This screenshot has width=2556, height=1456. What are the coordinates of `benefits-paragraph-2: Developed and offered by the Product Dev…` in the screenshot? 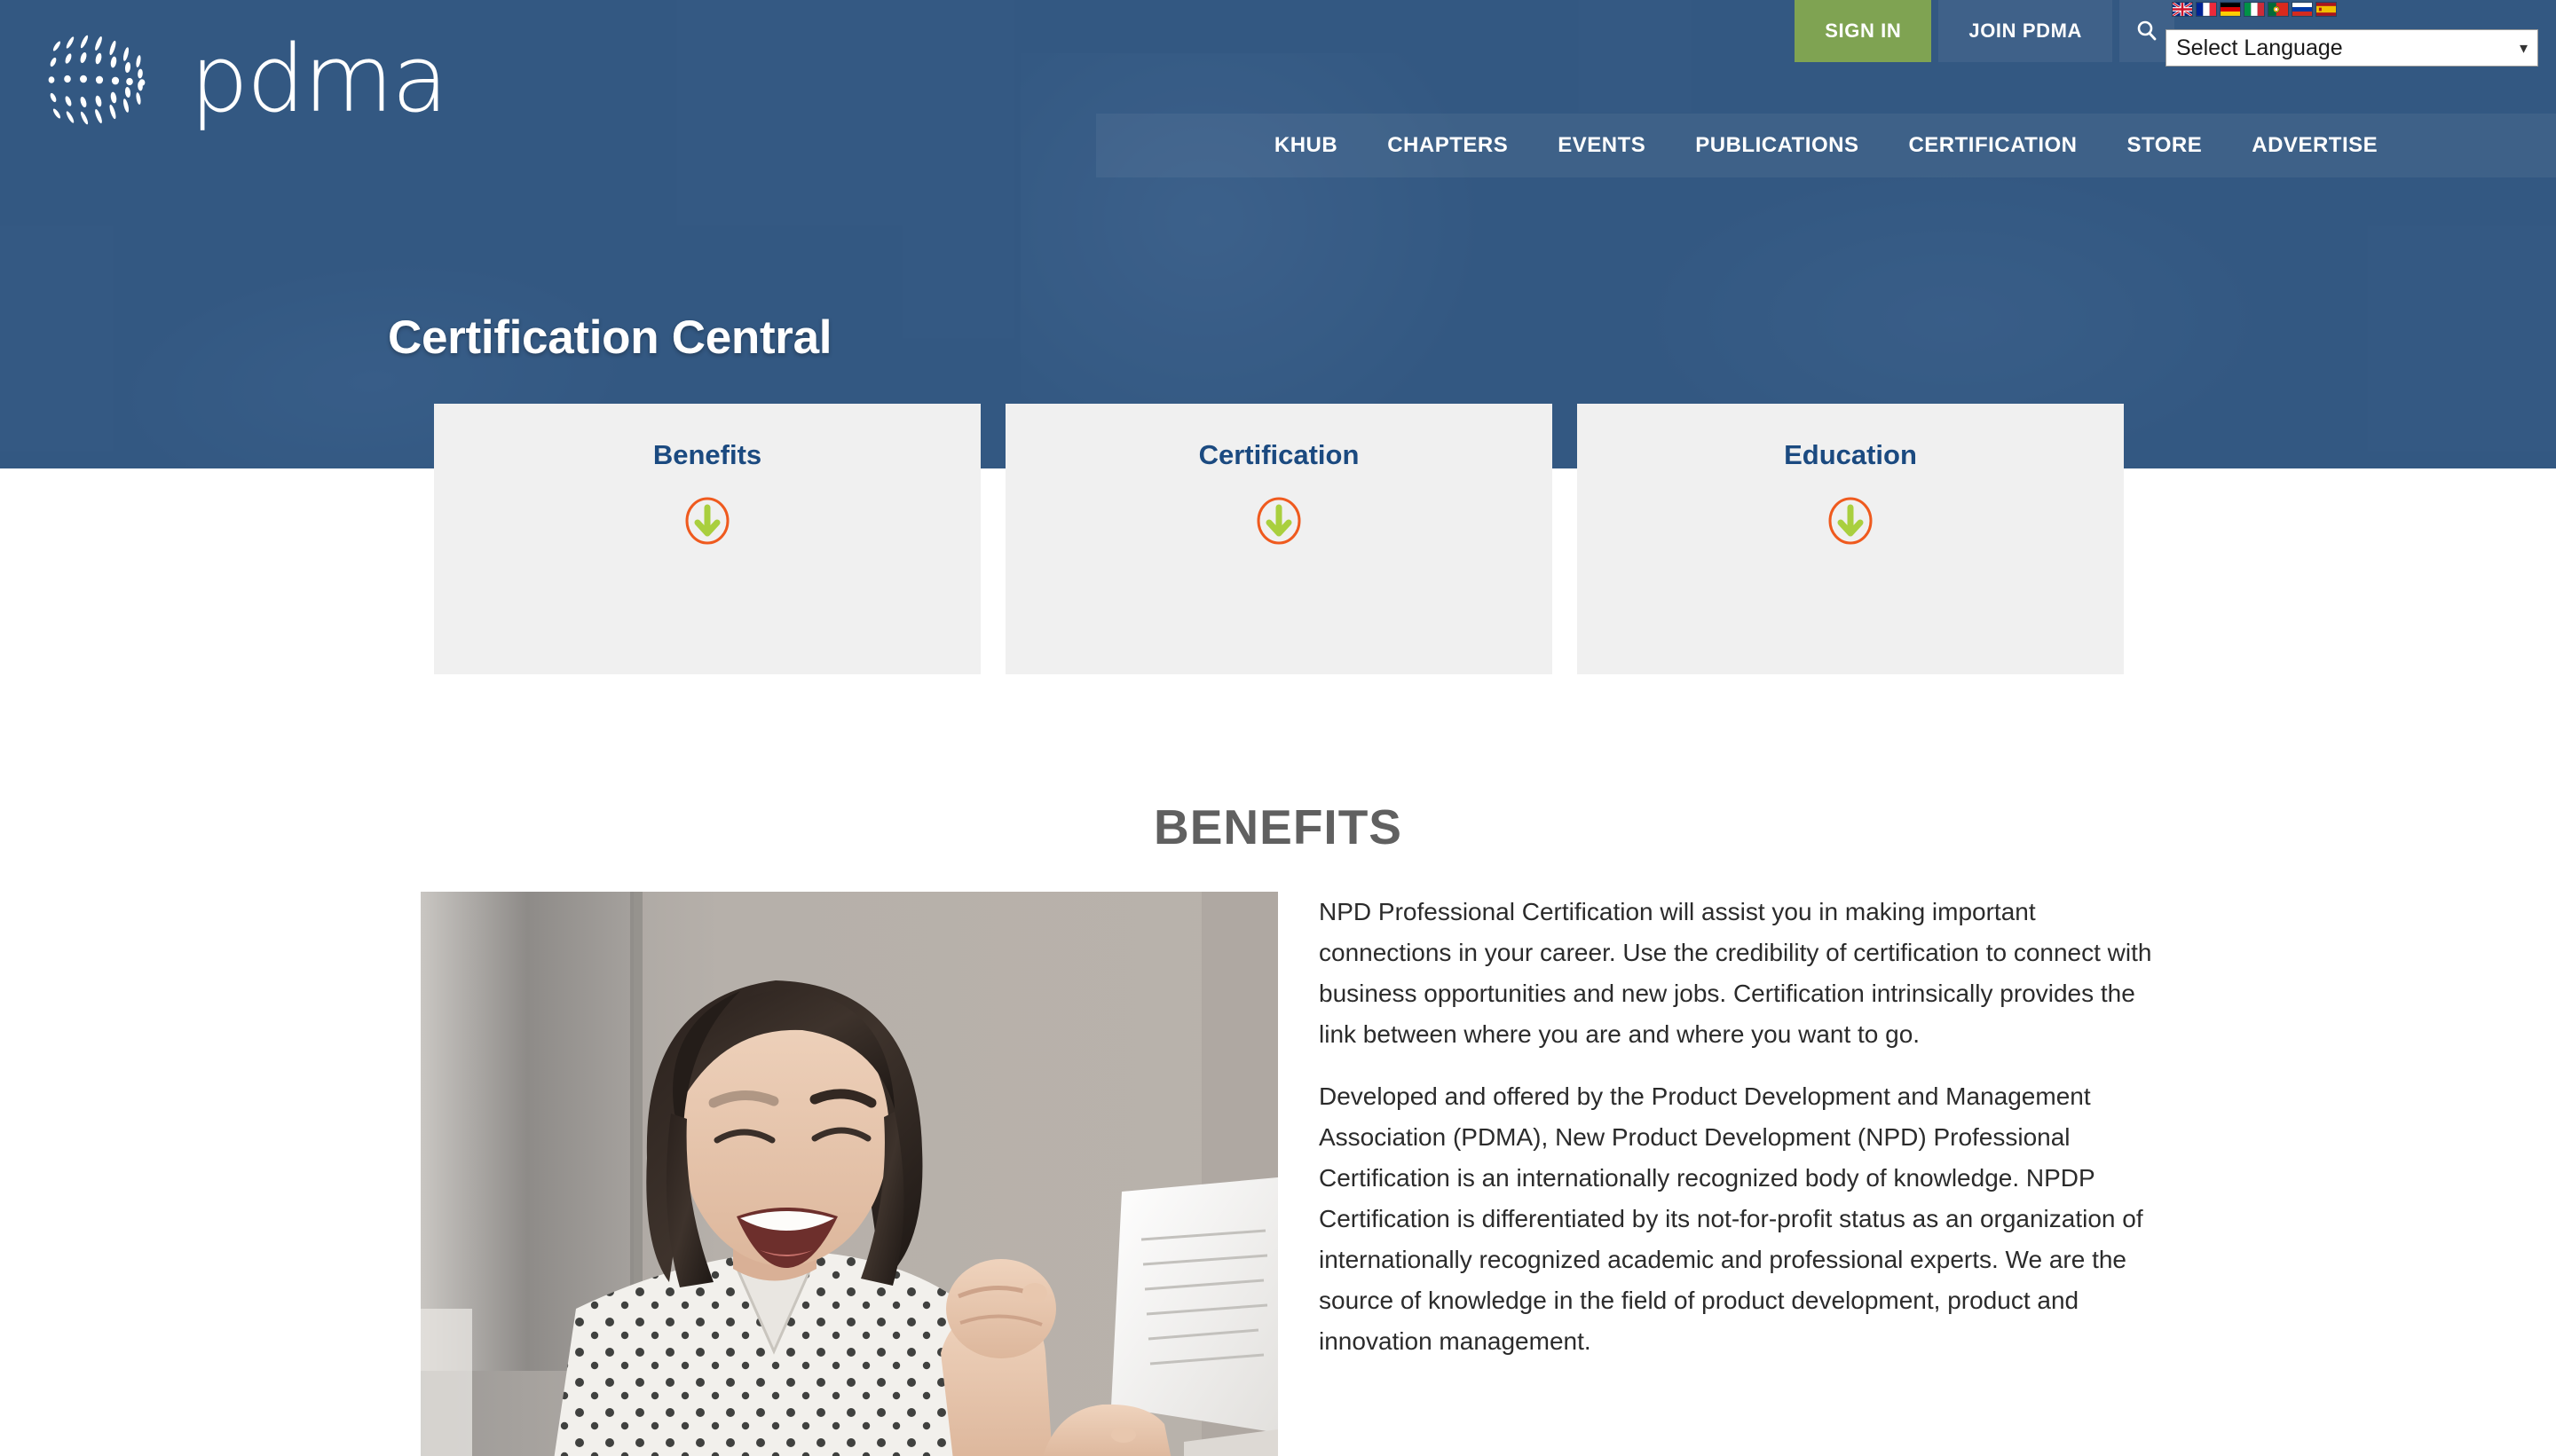 It's located at (1731, 1218).